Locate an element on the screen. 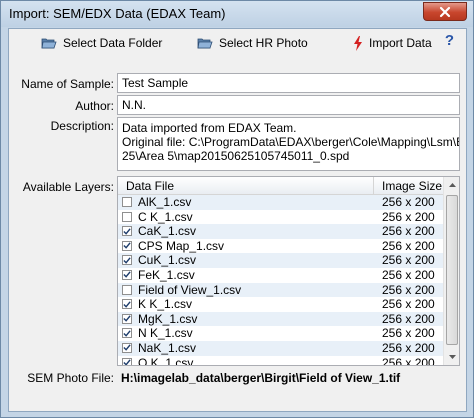 The image size is (474, 418). data-file-cell: CPS Map_1.csv is located at coordinates (181, 245).